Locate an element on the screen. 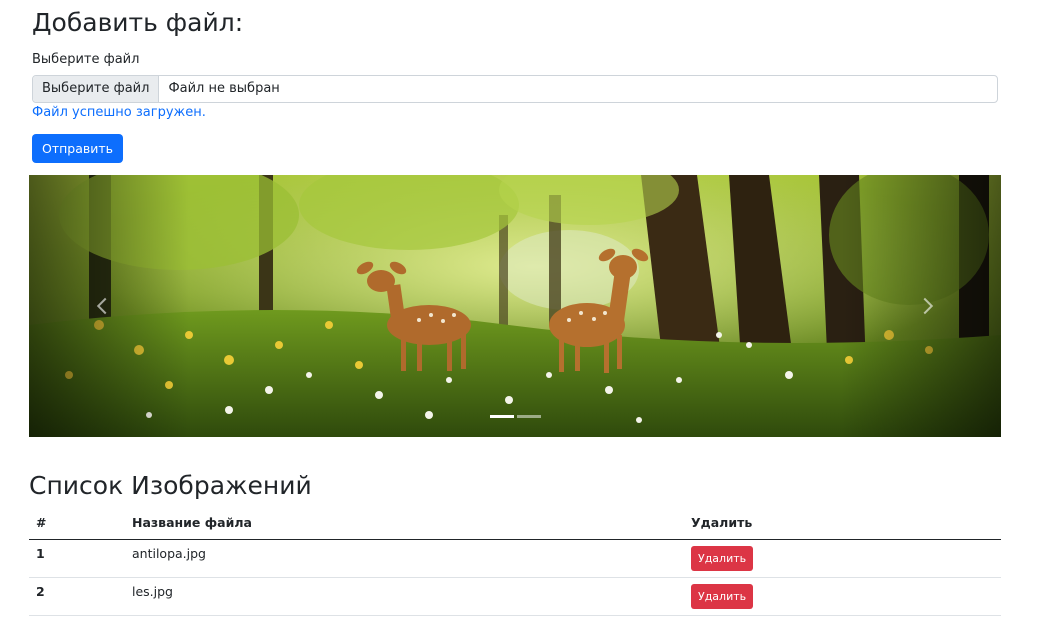 Image resolution: width=1040 pixels, height=635 pixels. file-name-status: Файл не выбран is located at coordinates (224, 88).